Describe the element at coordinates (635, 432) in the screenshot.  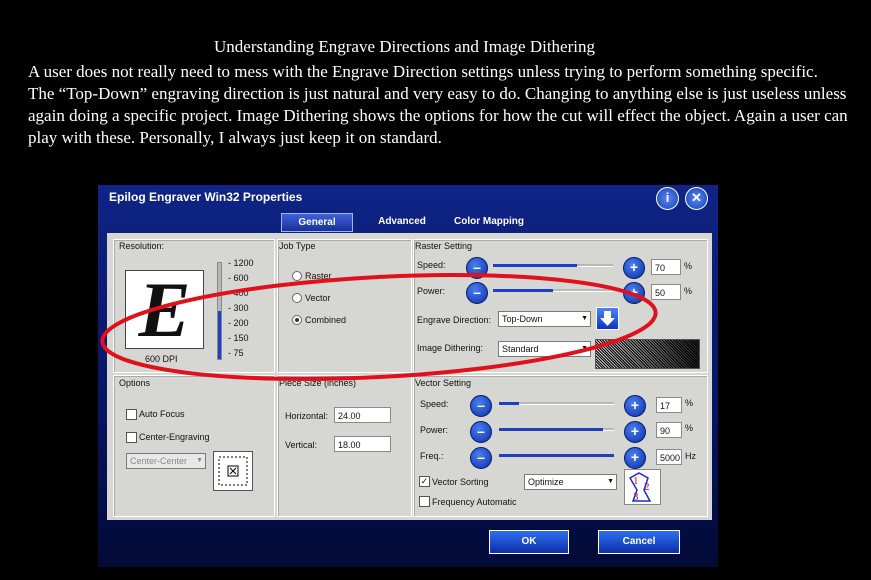
I see `vector-power-increase-button: +` at that location.